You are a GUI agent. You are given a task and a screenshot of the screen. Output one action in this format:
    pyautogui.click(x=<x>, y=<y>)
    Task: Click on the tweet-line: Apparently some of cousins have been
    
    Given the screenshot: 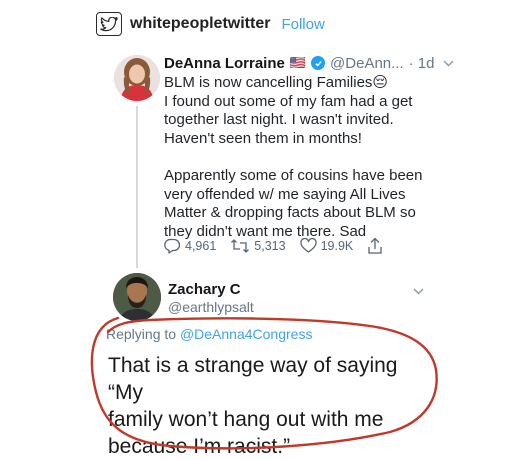 What is the action you would take?
    pyautogui.click(x=293, y=175)
    